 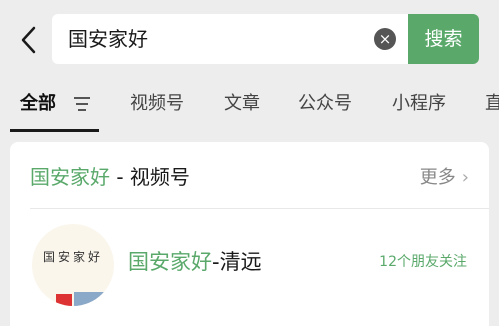 What do you see at coordinates (38, 104) in the screenshot?
I see `tab-all: 全部` at bounding box center [38, 104].